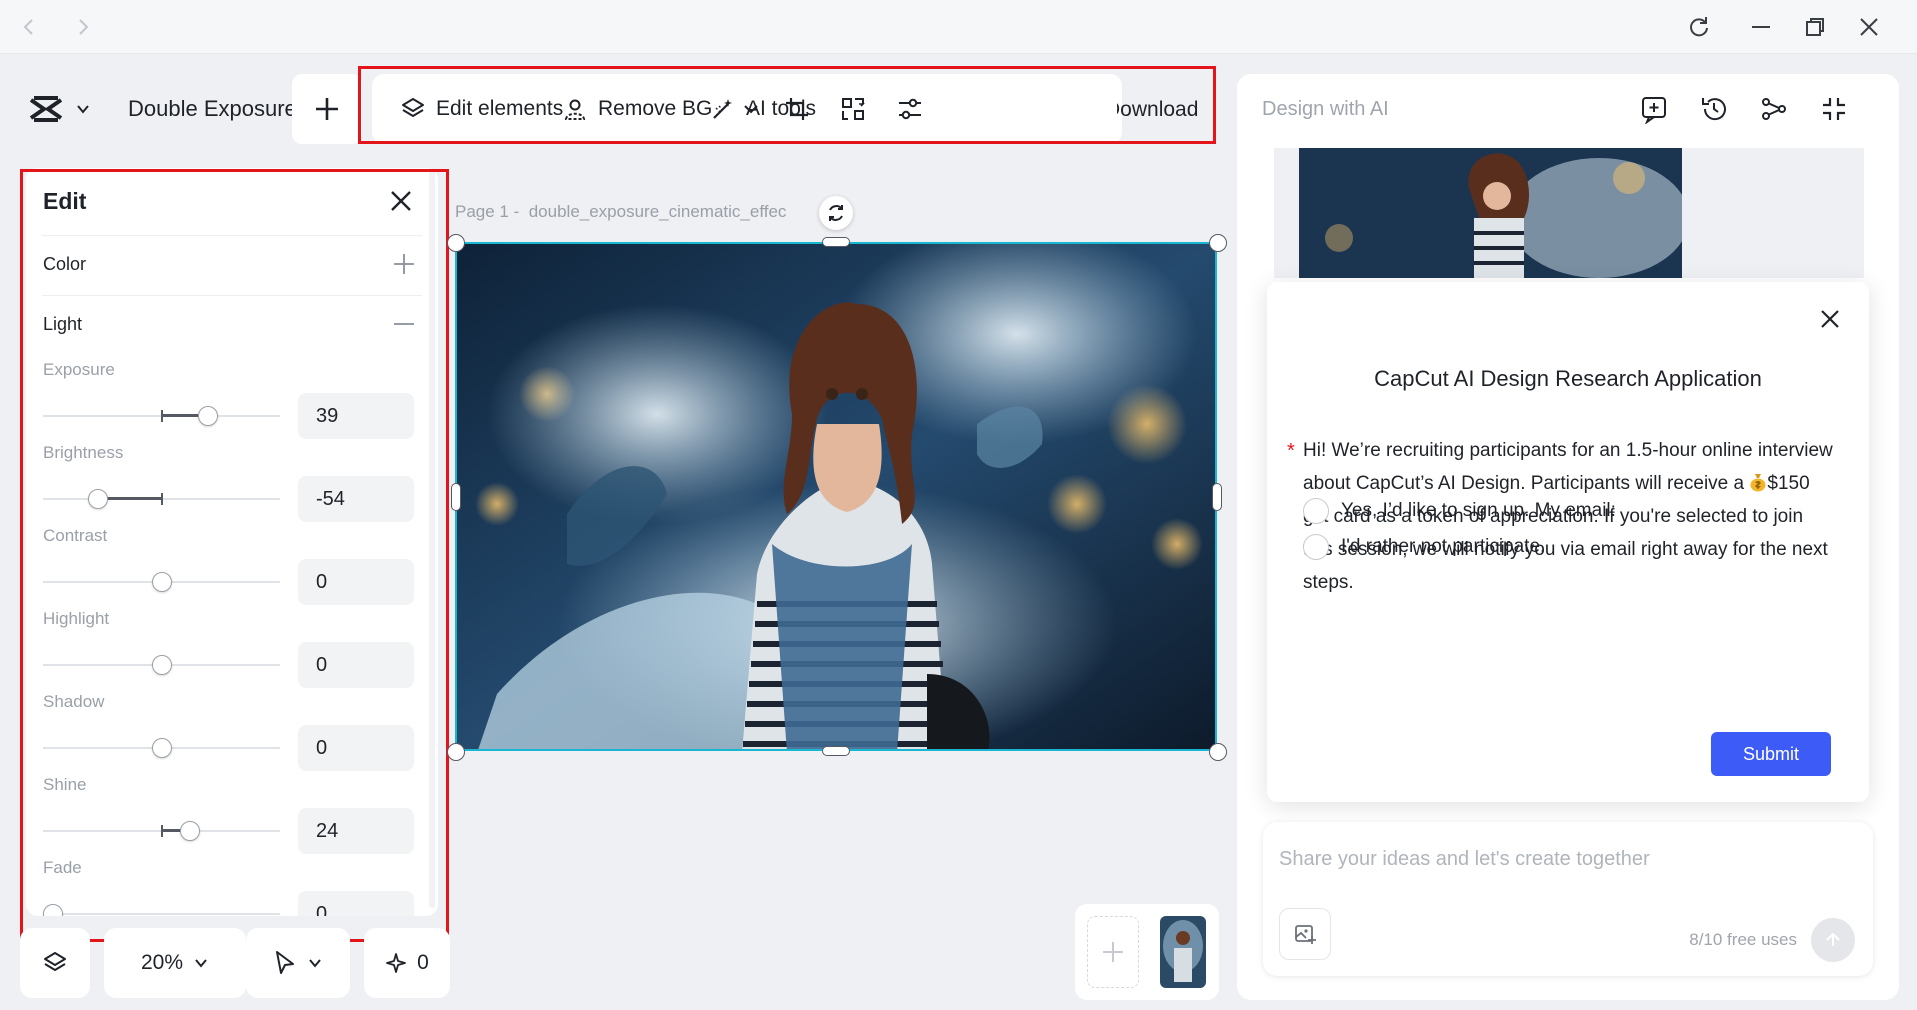 Image resolution: width=1917 pixels, height=1010 pixels. I want to click on add-button, so click(327, 109).